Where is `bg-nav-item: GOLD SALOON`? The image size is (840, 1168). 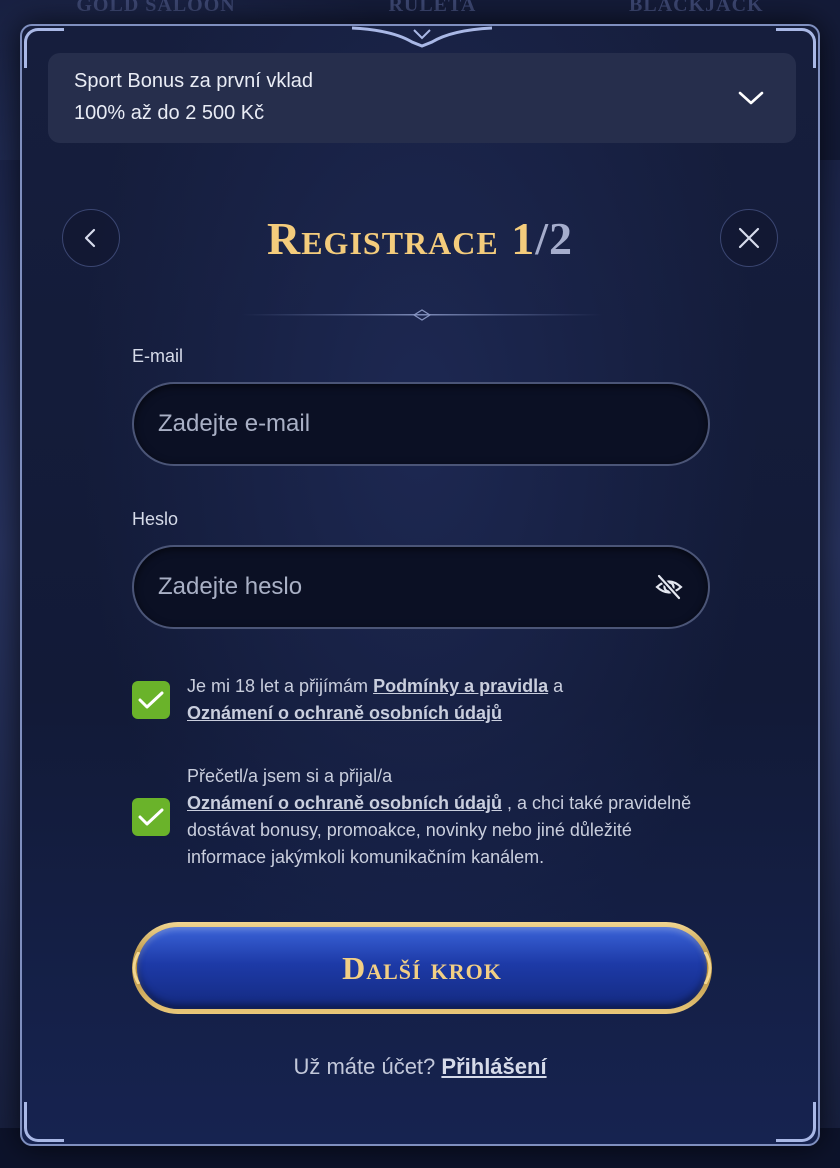
bg-nav-item: GOLD SALOON is located at coordinates (156, 8).